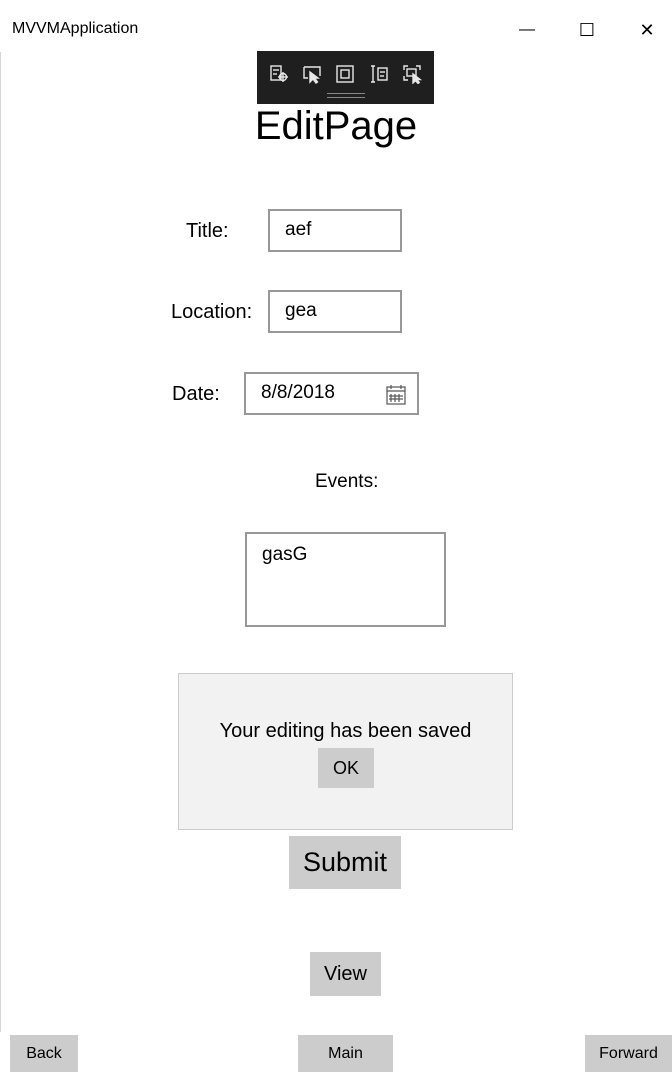 The image size is (672, 1072). I want to click on ok-button: OK, so click(346, 768).